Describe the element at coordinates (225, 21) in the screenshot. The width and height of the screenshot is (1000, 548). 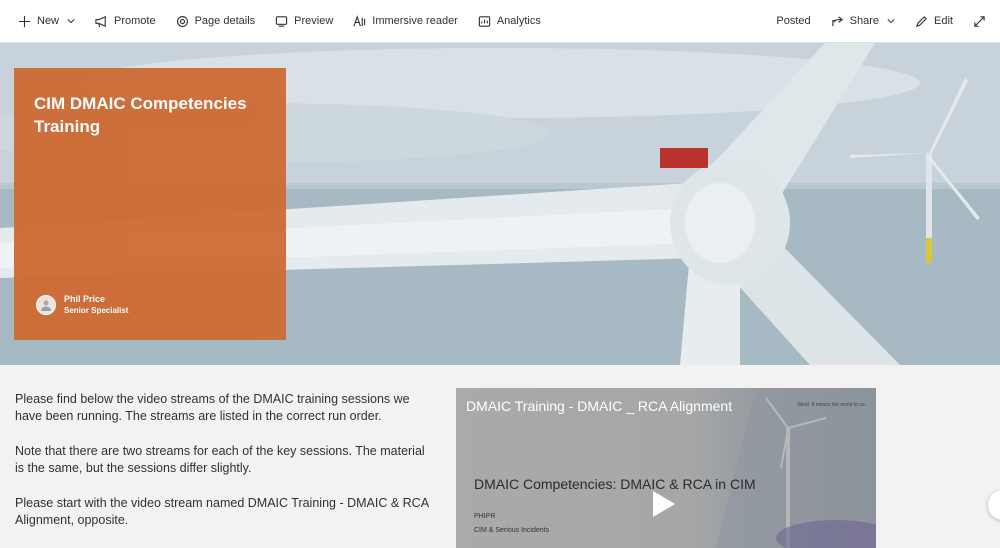
I see `page-details-label: Page details` at that location.